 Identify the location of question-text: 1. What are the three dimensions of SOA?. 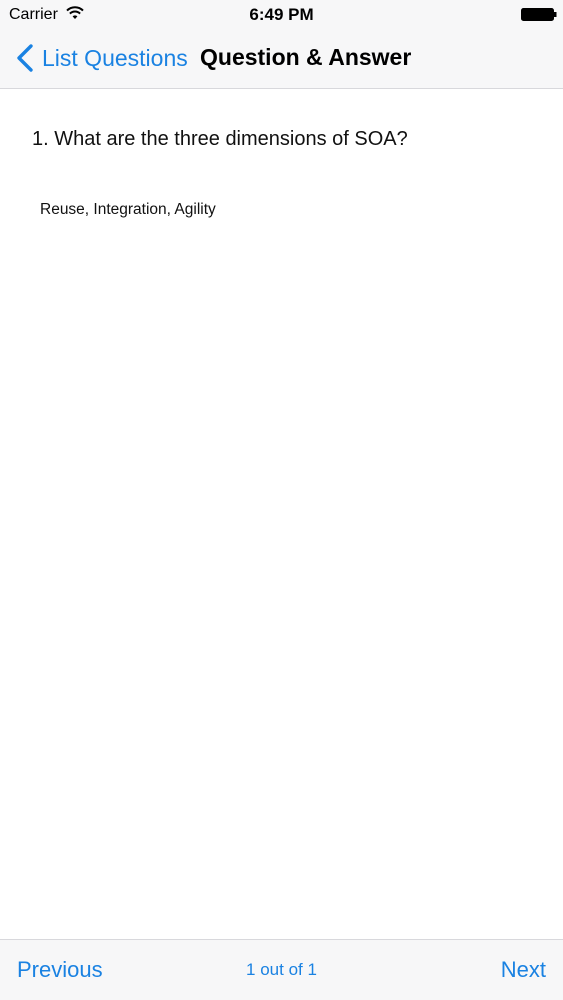
(220, 139).